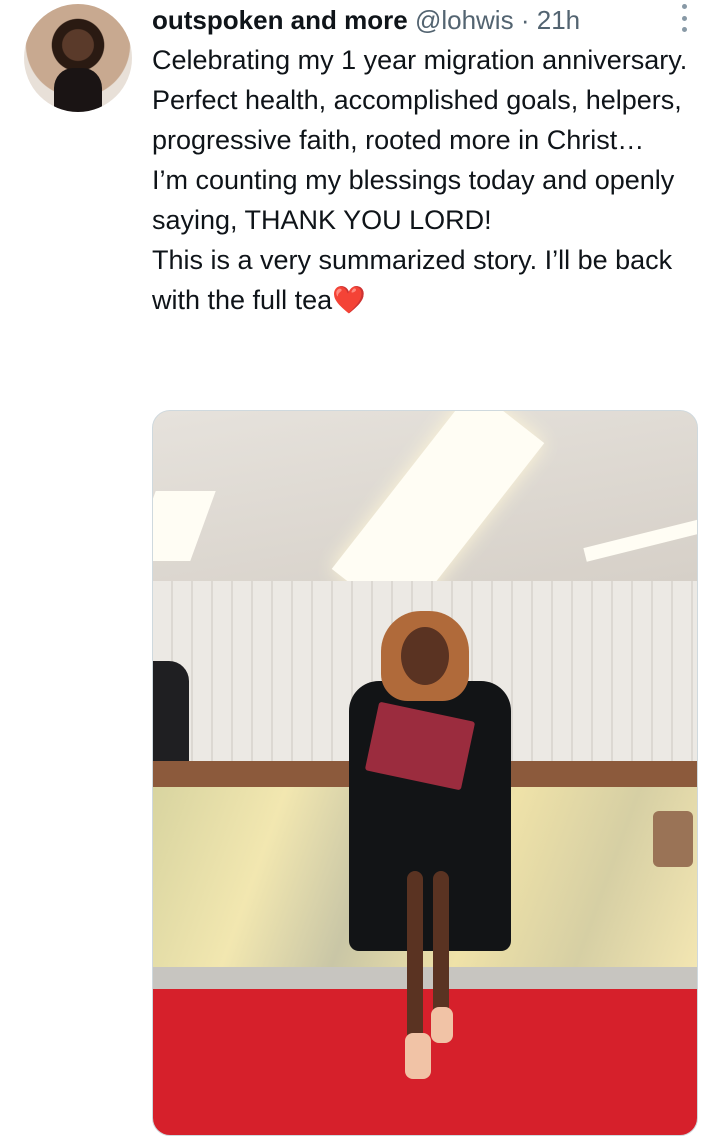 The height and width of the screenshot is (1145, 720). I want to click on tweet-timestamp: 21h, so click(558, 20).